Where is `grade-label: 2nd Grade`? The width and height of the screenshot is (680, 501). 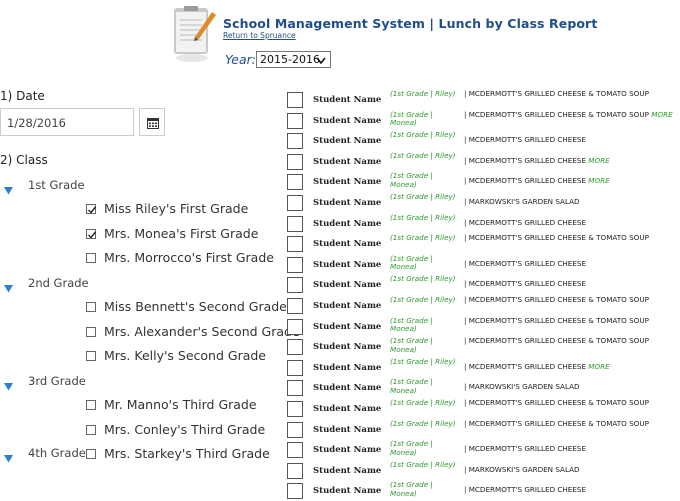
grade-label: 2nd Grade is located at coordinates (58, 283).